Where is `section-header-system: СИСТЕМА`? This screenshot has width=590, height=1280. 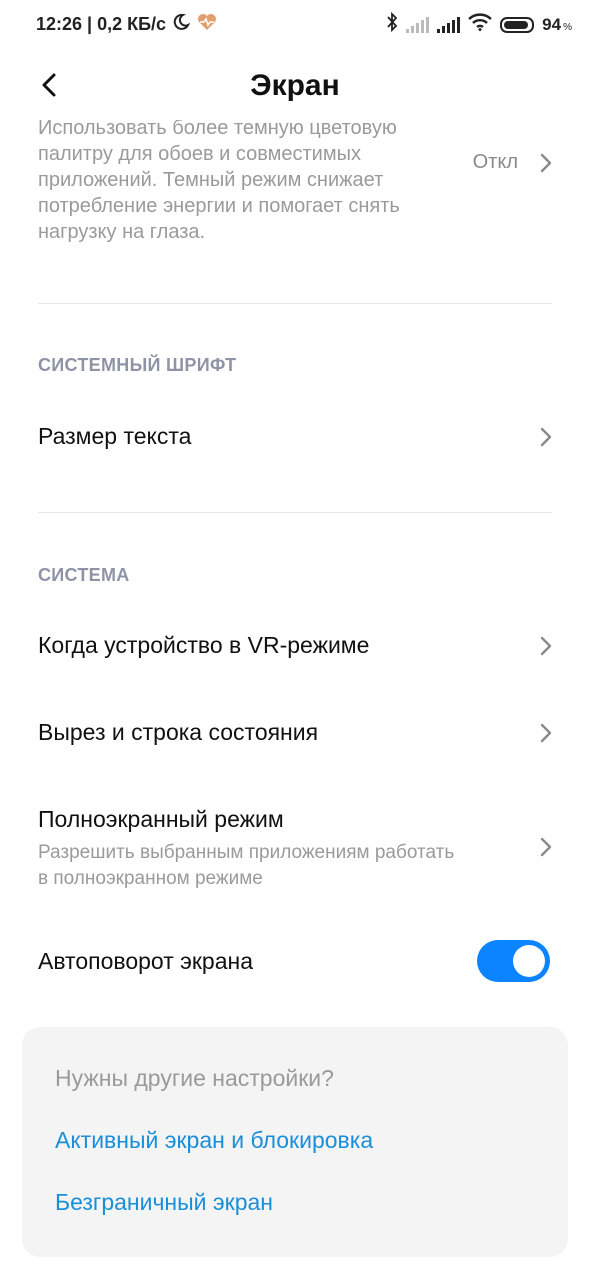
section-header-system: СИСТЕМА is located at coordinates (84, 575).